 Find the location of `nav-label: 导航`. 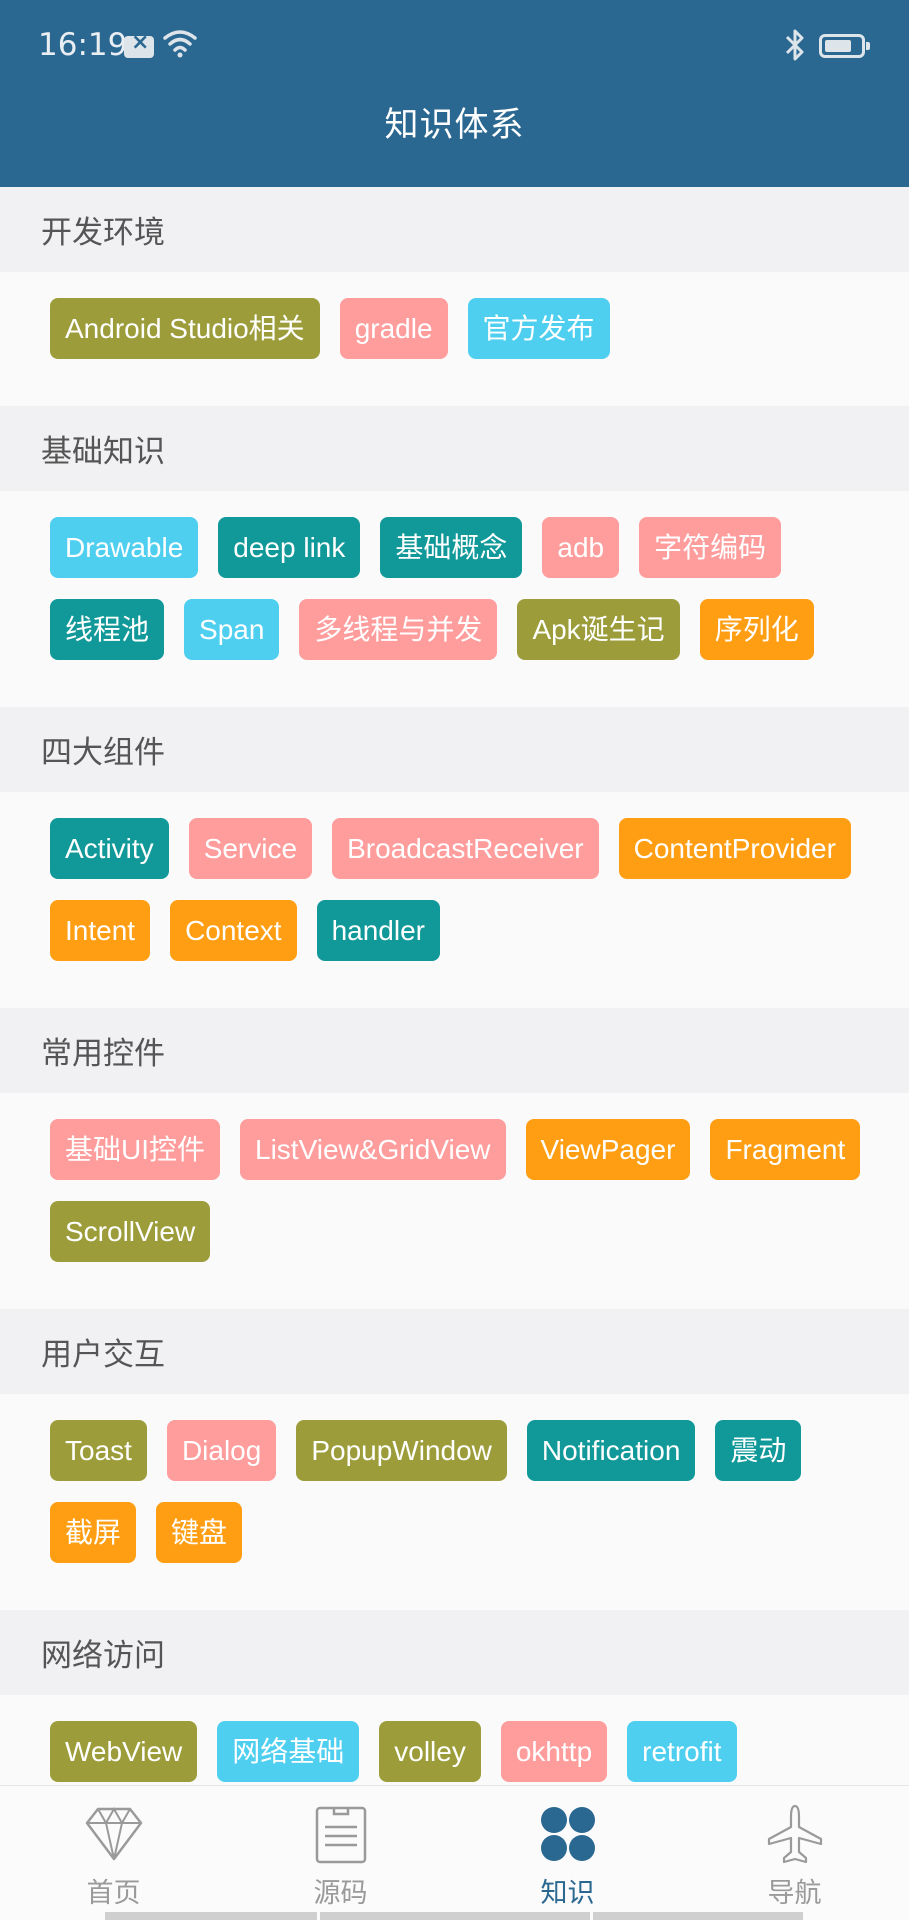

nav-label: 导航 is located at coordinates (794, 1893).